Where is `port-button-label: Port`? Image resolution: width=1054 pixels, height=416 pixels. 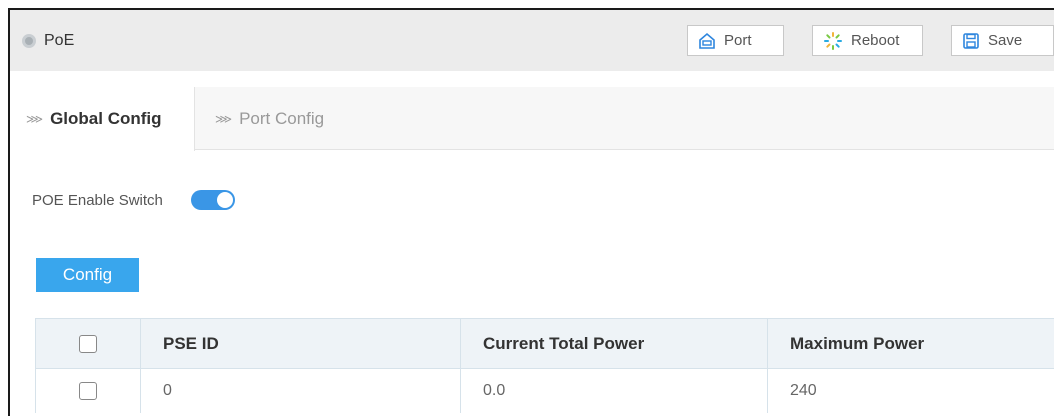 port-button-label: Port is located at coordinates (738, 40).